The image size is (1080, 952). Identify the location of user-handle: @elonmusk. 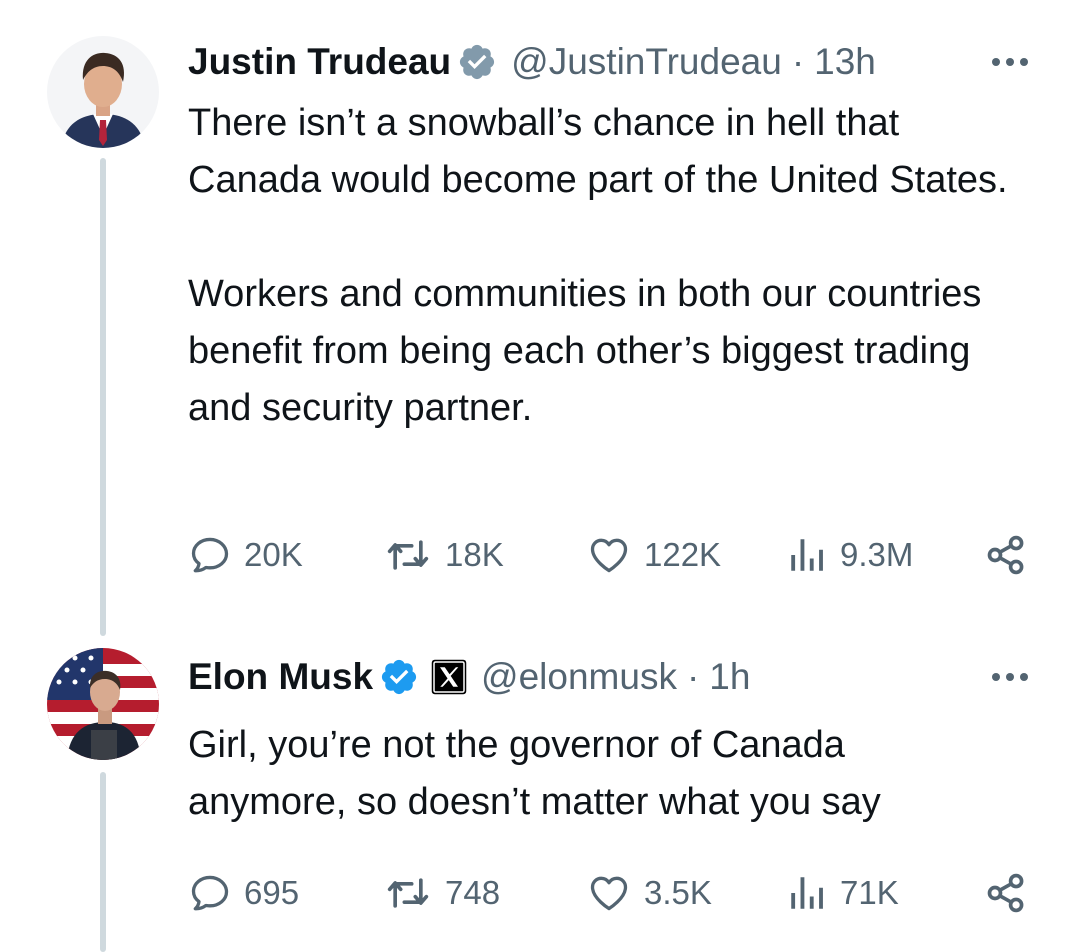
(579, 677).